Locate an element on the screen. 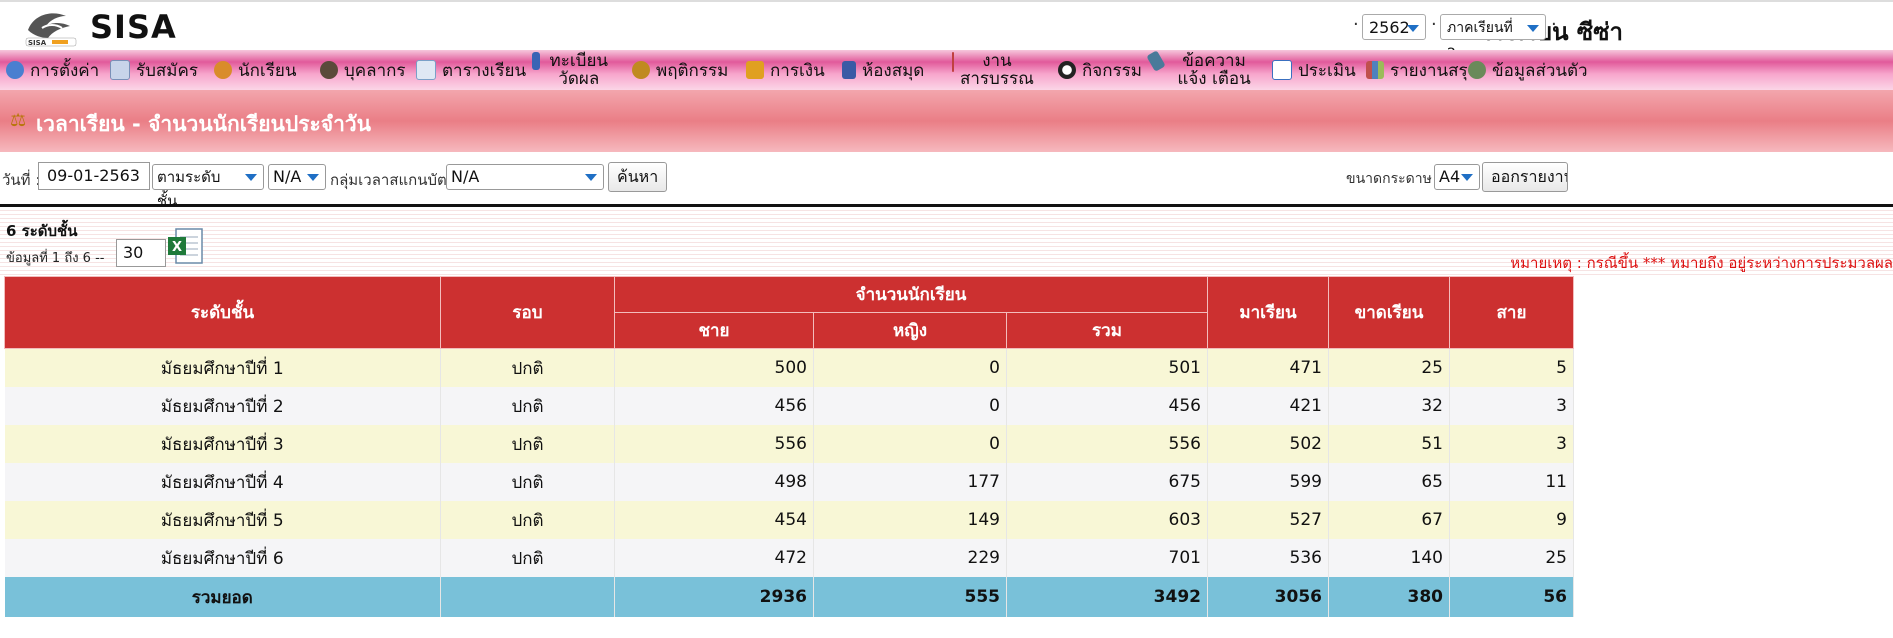 This screenshot has height=638, width=1893. column-header-female: หญิง is located at coordinates (910, 330).